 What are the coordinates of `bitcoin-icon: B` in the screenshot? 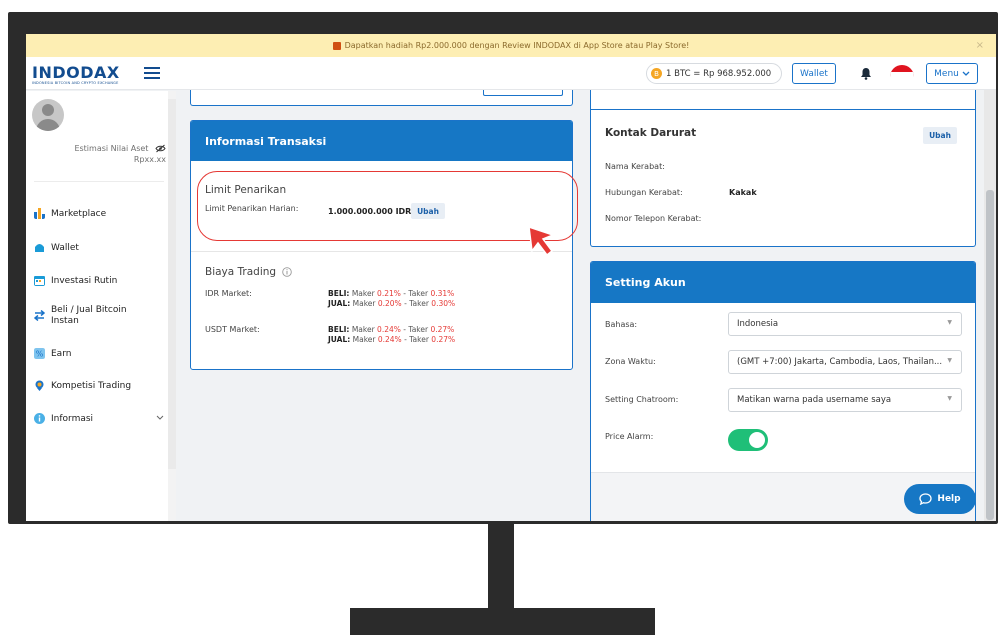 It's located at (656, 73).